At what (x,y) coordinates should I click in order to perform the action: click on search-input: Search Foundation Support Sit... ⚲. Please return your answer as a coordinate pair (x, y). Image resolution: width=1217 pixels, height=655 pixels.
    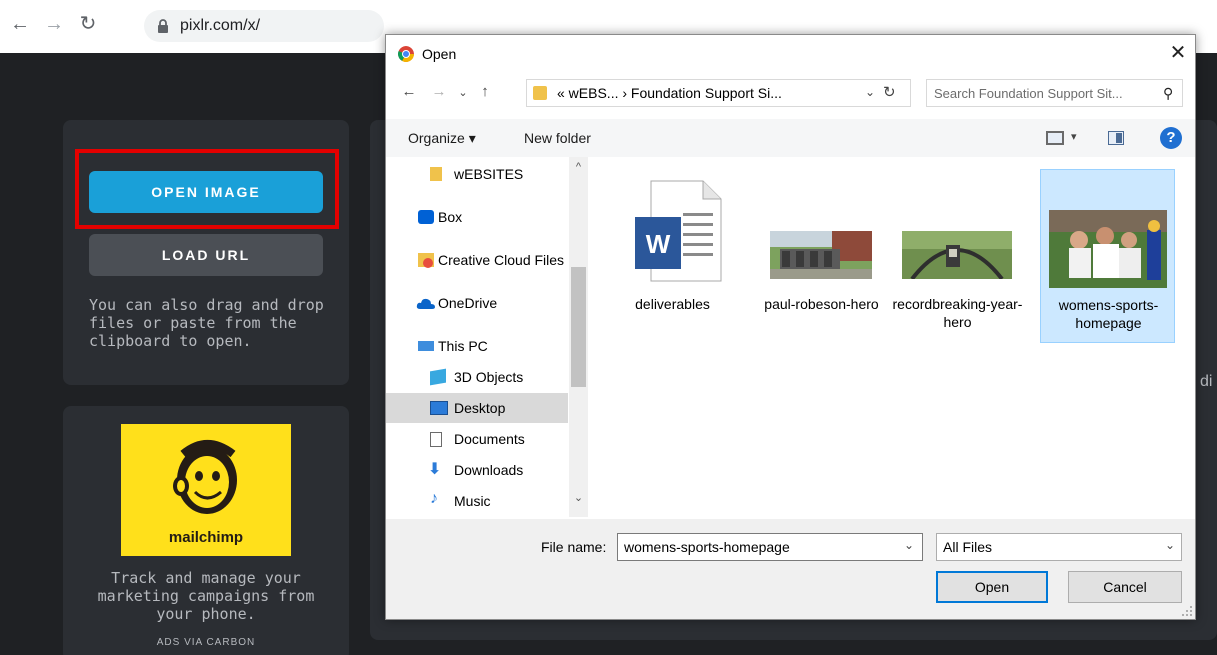
    Looking at the image, I should click on (1054, 93).